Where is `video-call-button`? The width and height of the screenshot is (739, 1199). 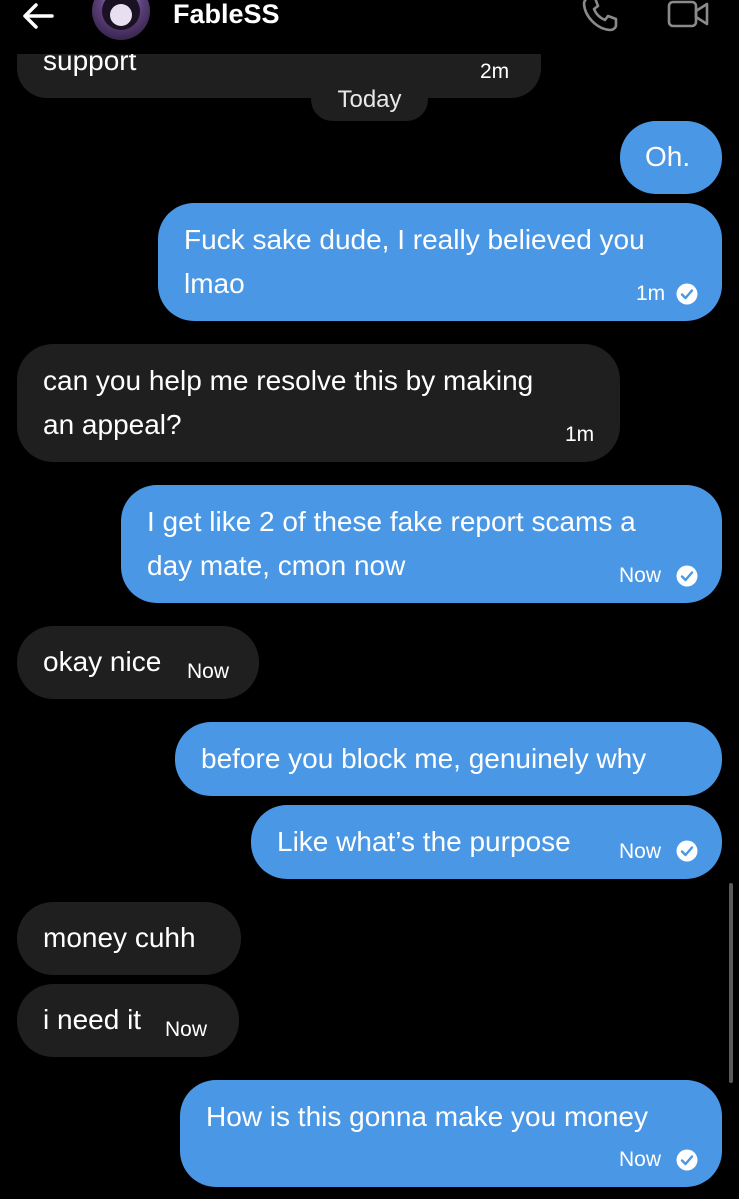 video-call-button is located at coordinates (688, 17).